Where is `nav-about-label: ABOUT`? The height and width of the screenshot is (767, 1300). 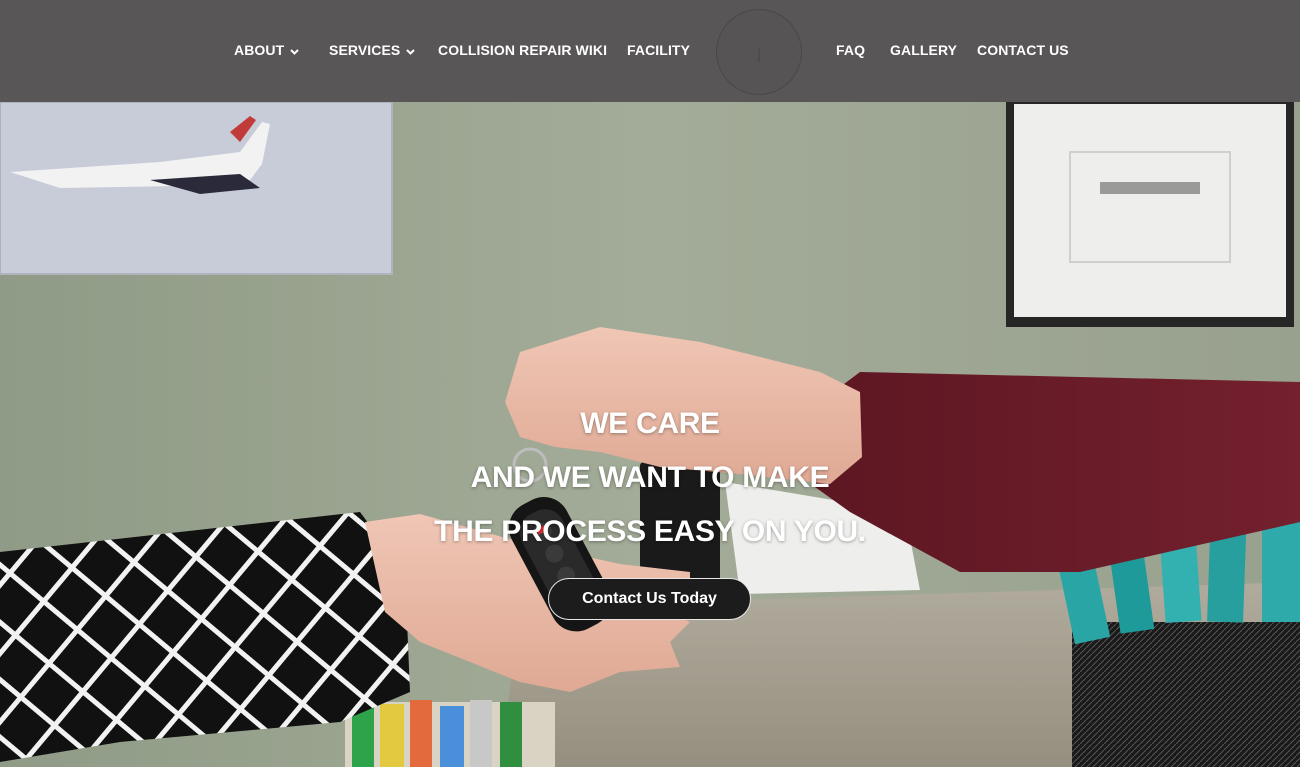 nav-about-label: ABOUT is located at coordinates (259, 50).